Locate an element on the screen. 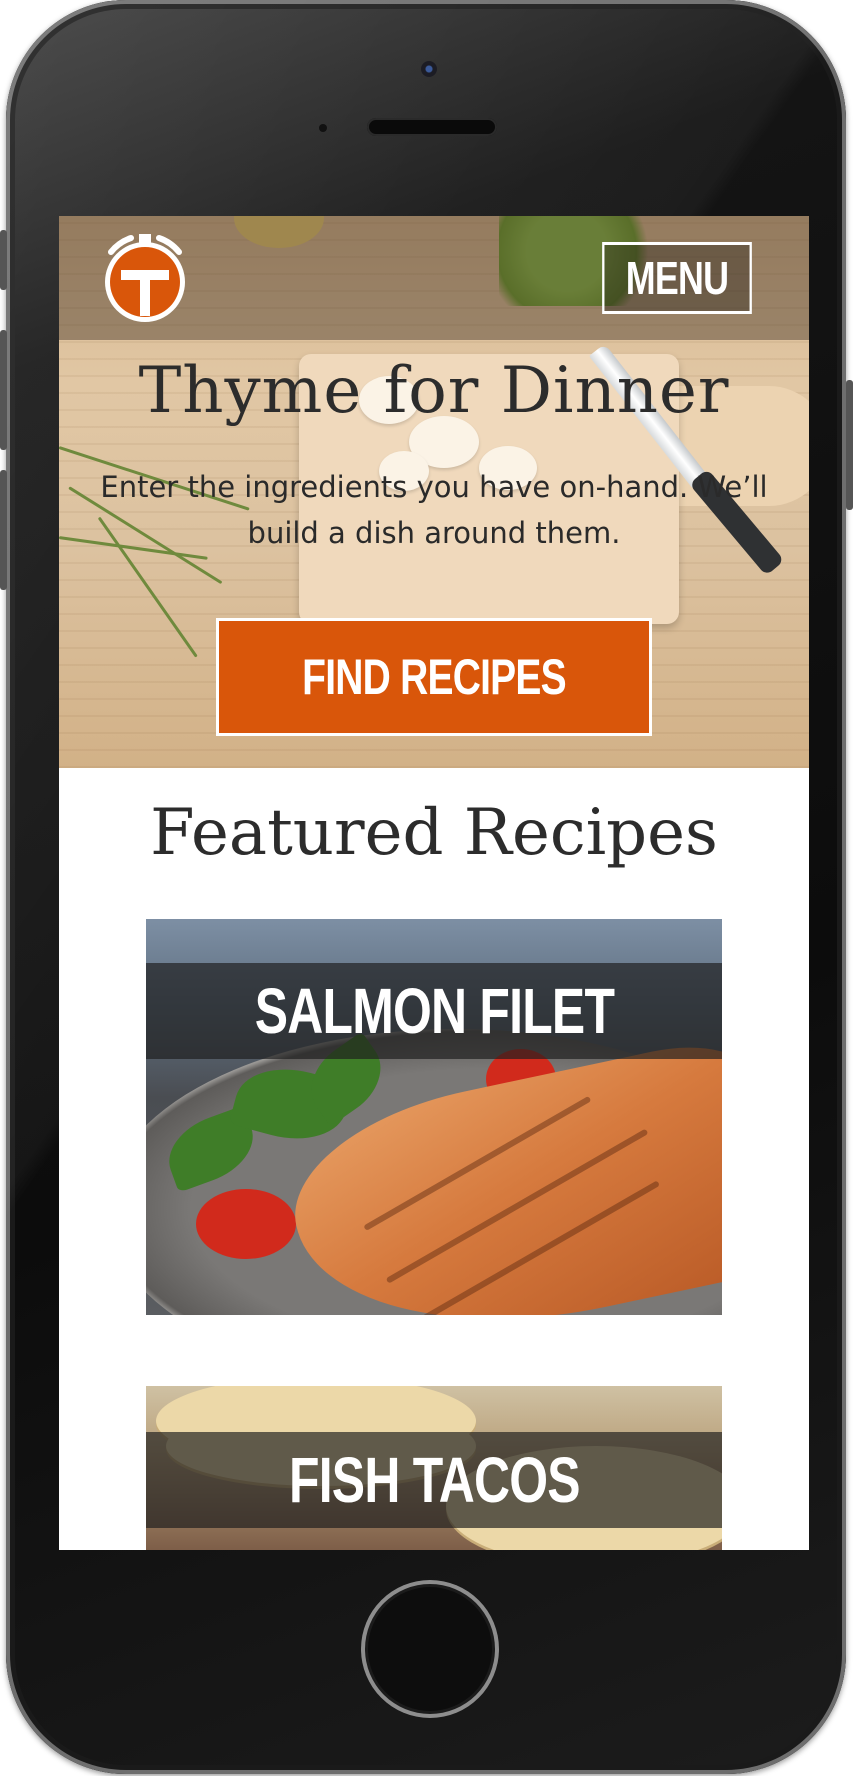  featured-recipes-heading: Featured Recipes is located at coordinates (434, 833).